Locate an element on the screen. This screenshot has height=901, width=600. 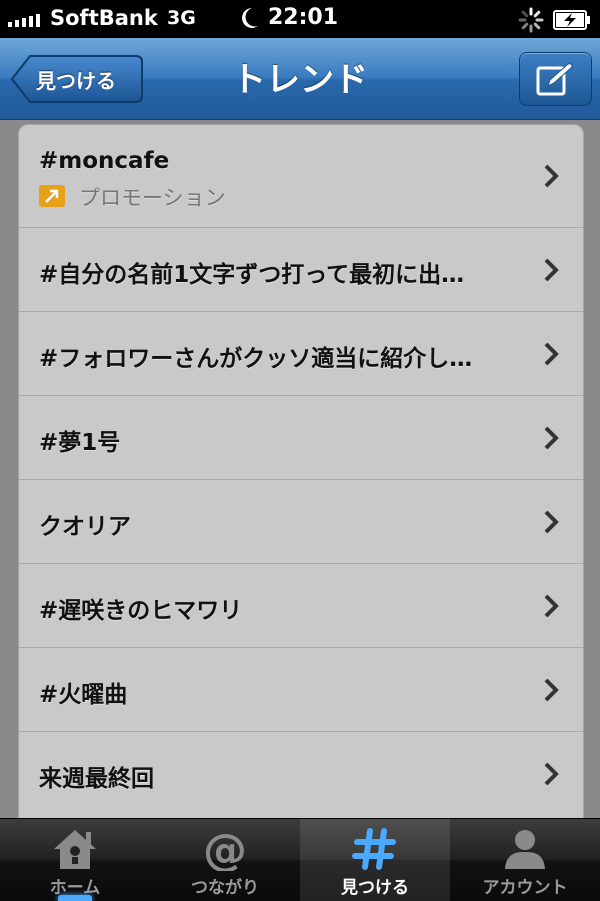
trend-title: クオリア is located at coordinates (85, 527).